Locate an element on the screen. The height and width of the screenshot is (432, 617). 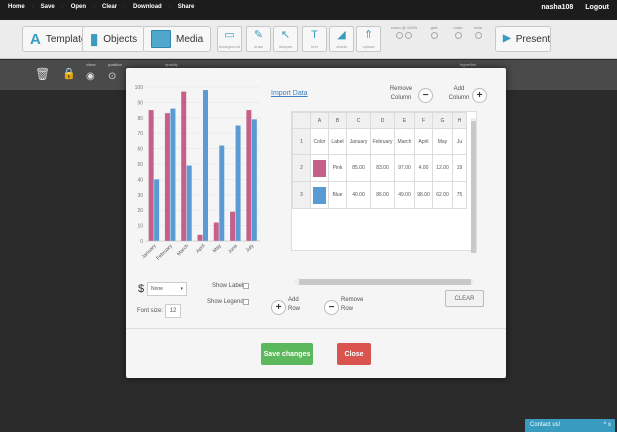
table-cell: January is located at coordinates (358, 141).